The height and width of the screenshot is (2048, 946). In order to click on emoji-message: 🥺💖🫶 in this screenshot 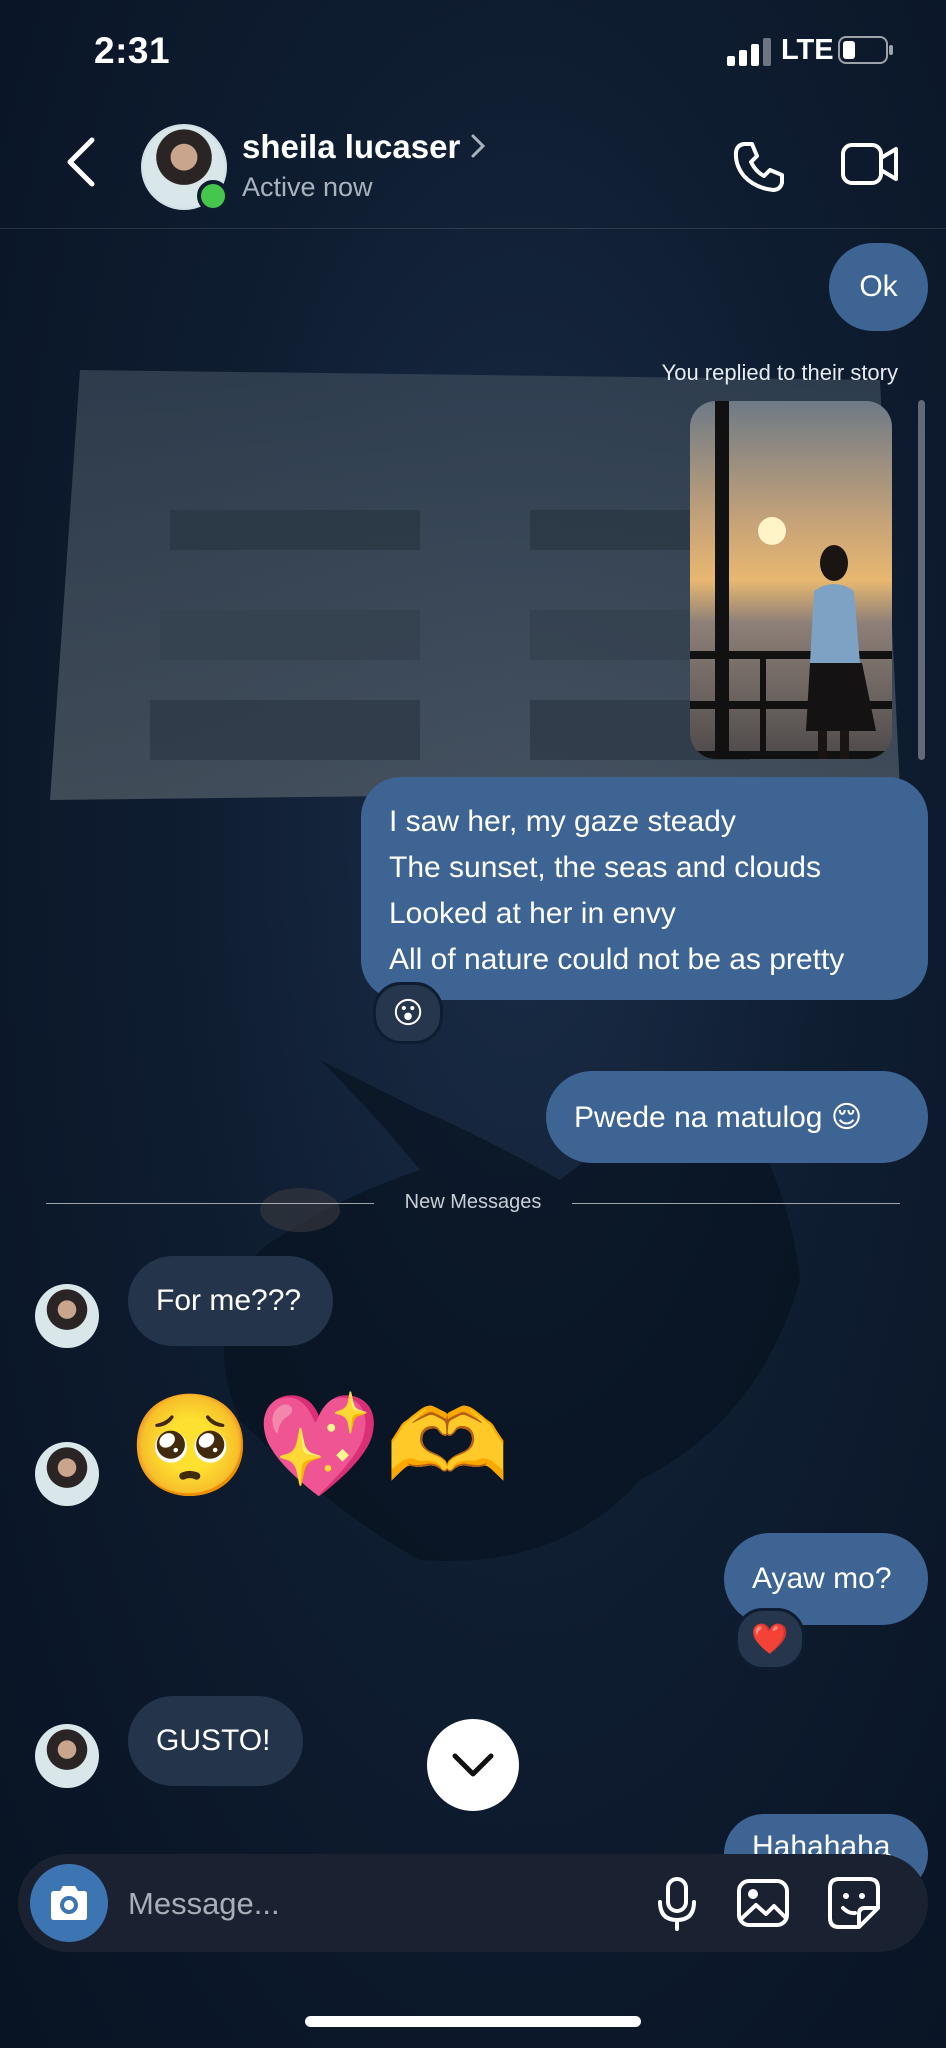, I will do `click(321, 1446)`.